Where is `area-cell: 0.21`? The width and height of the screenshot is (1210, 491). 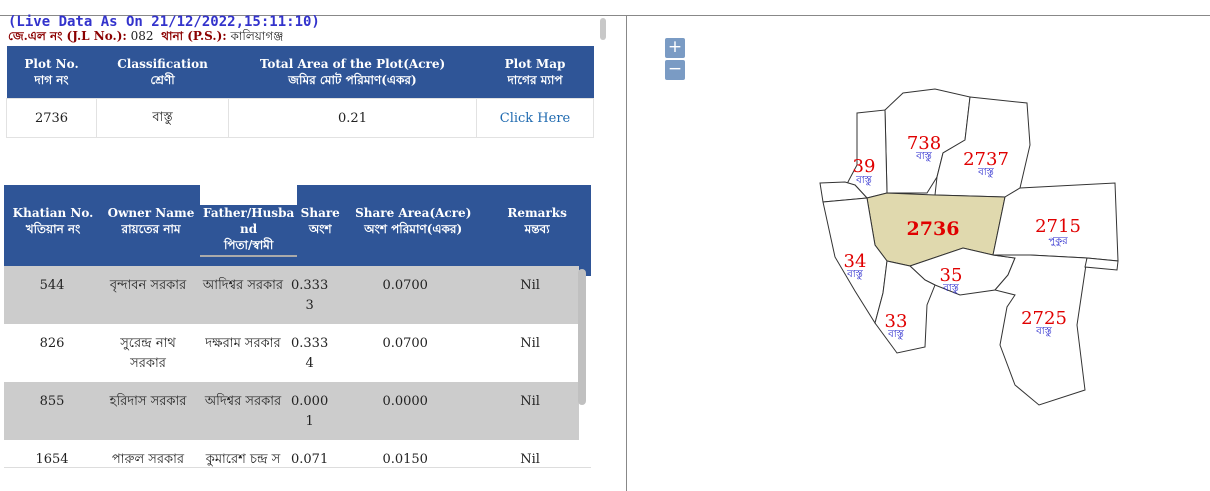 area-cell: 0.21 is located at coordinates (352, 118).